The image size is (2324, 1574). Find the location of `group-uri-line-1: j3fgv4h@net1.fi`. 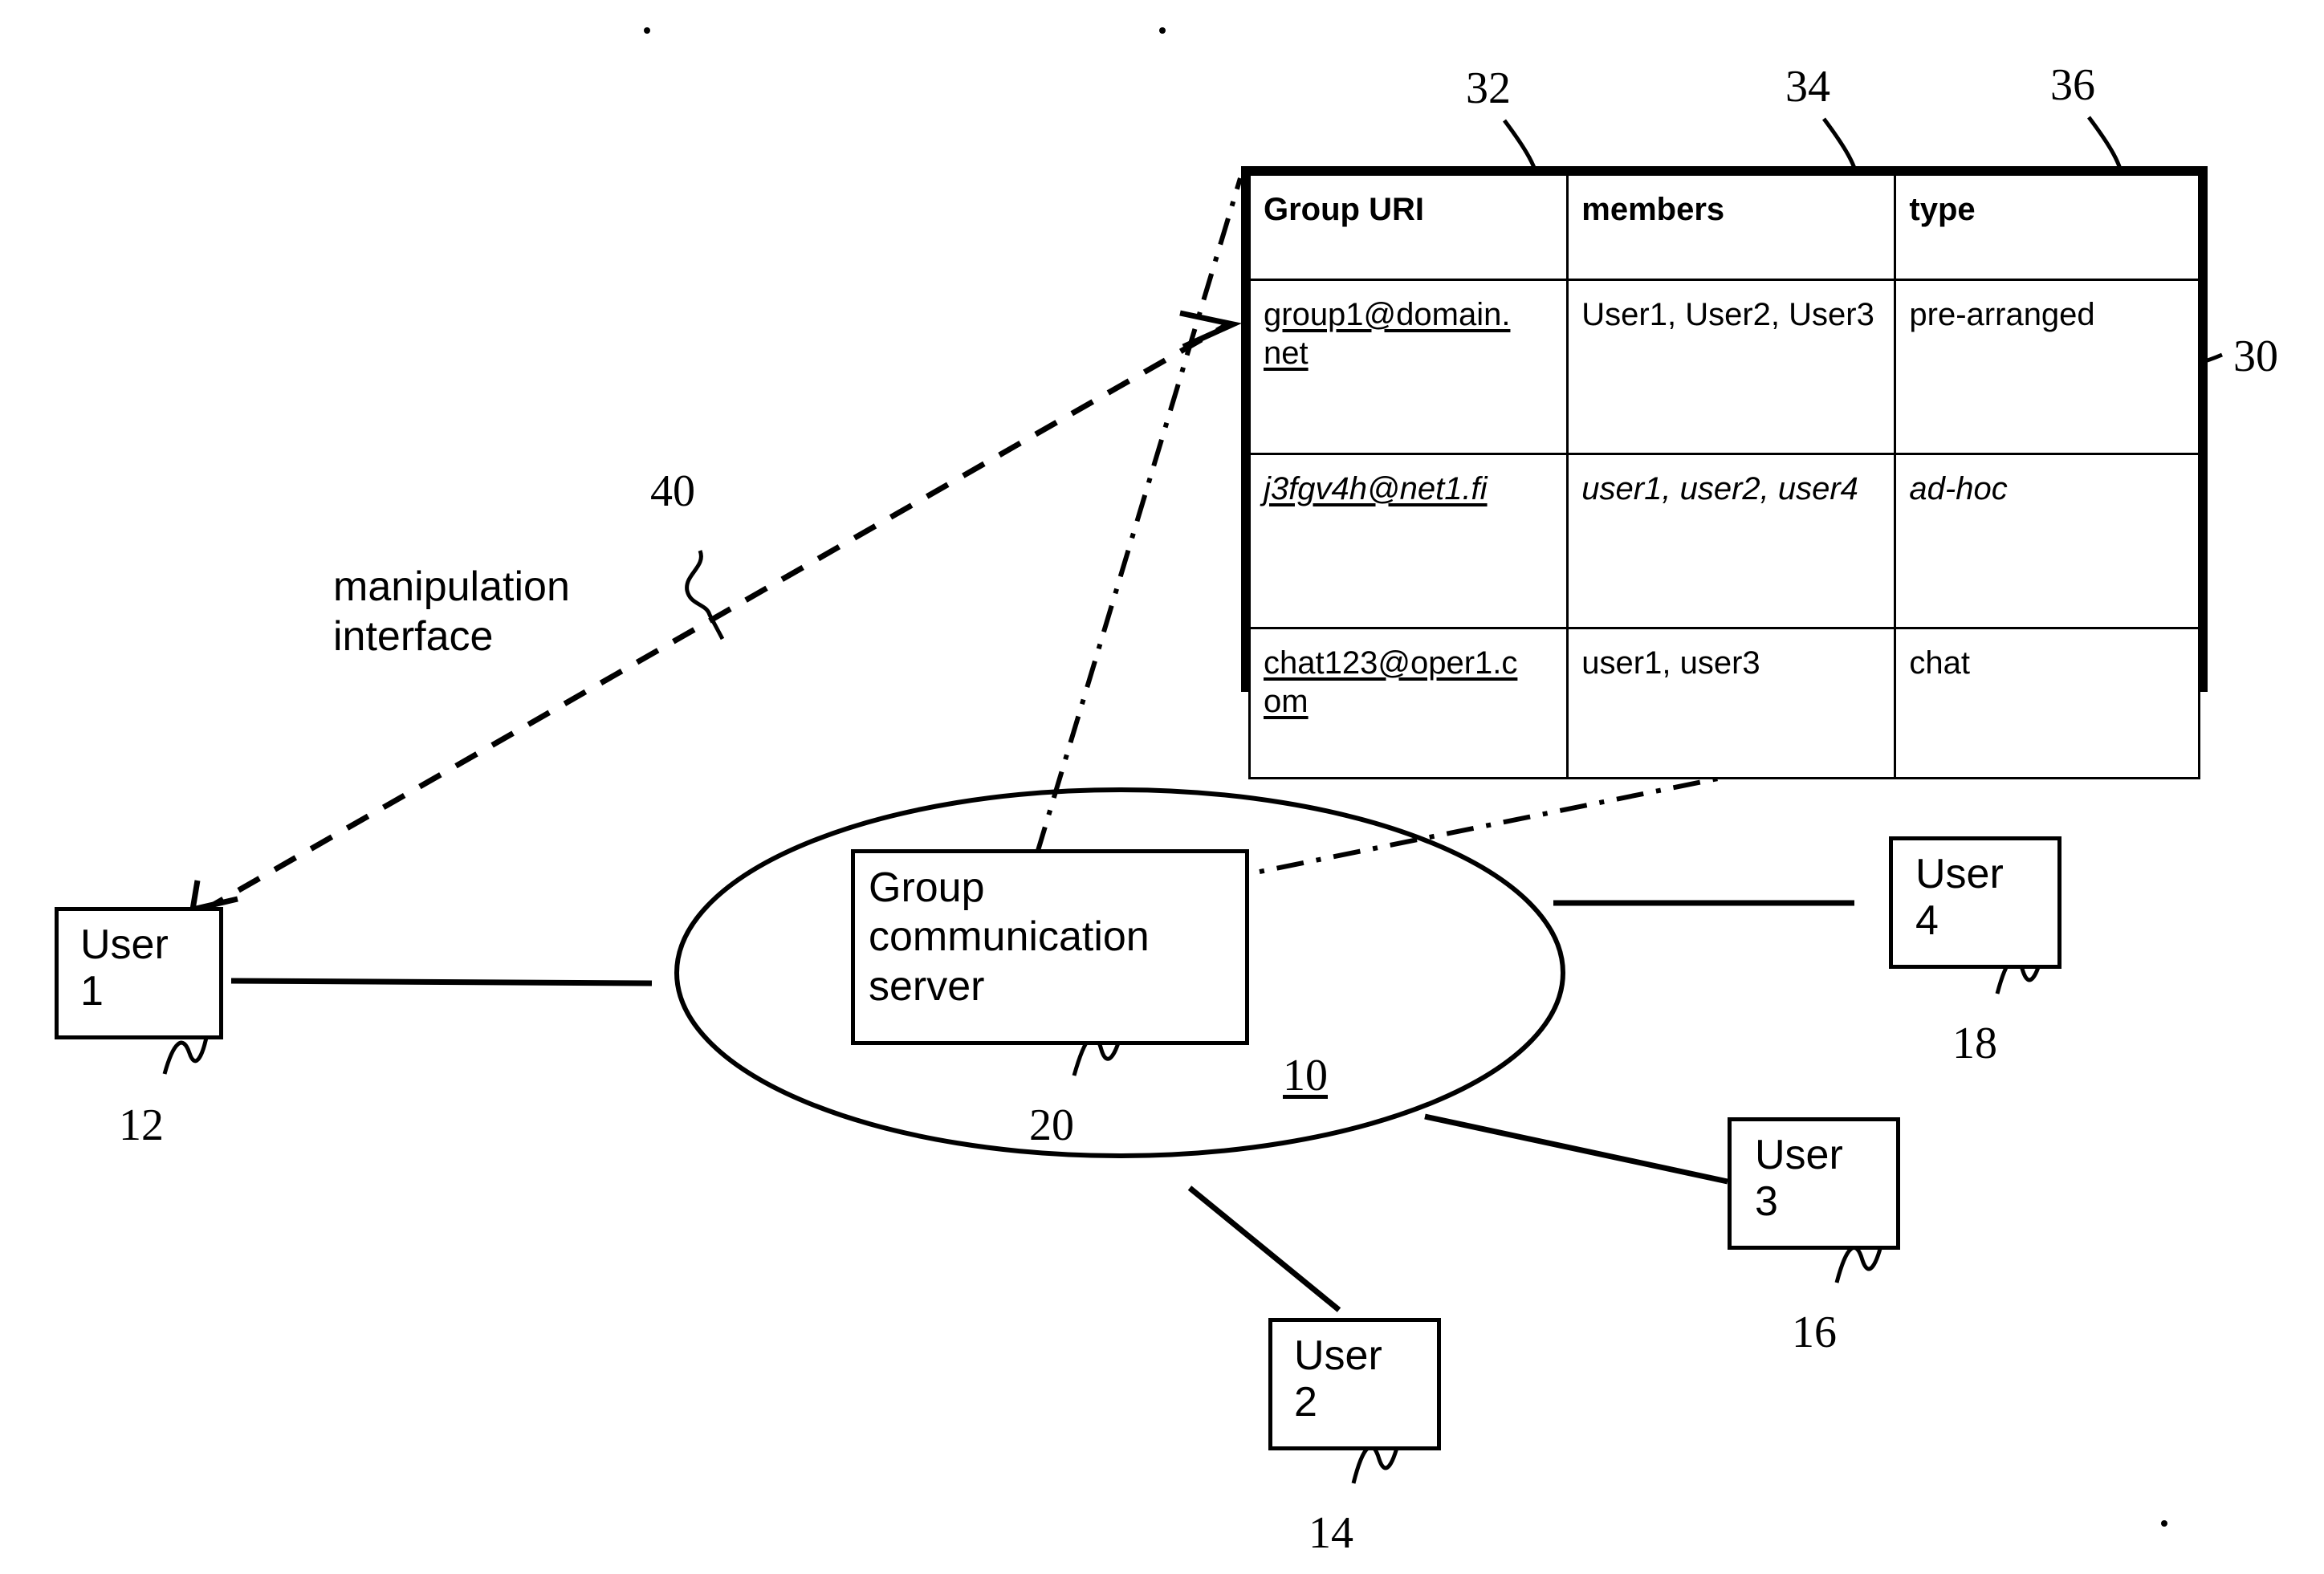

group-uri-line-1: j3fgv4h@net1.fi is located at coordinates (1376, 488).